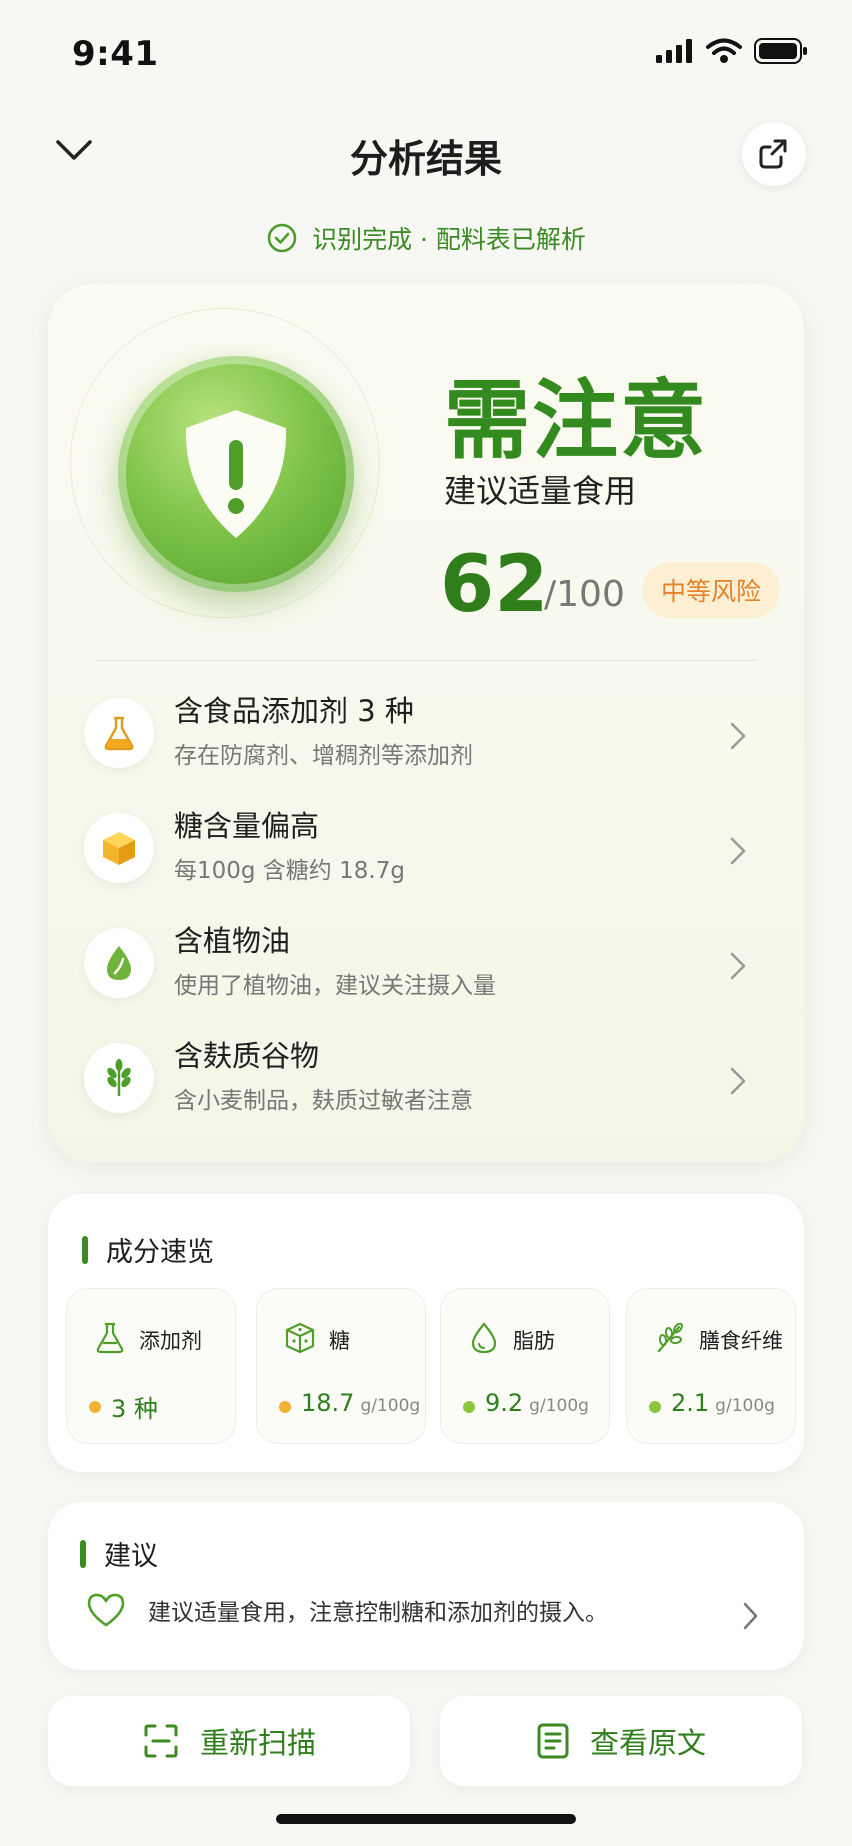 The image size is (852, 1846). What do you see at coordinates (323, 1101) in the screenshot?
I see `risk-desc: 含小麦制品，麸质过敏者注意` at bounding box center [323, 1101].